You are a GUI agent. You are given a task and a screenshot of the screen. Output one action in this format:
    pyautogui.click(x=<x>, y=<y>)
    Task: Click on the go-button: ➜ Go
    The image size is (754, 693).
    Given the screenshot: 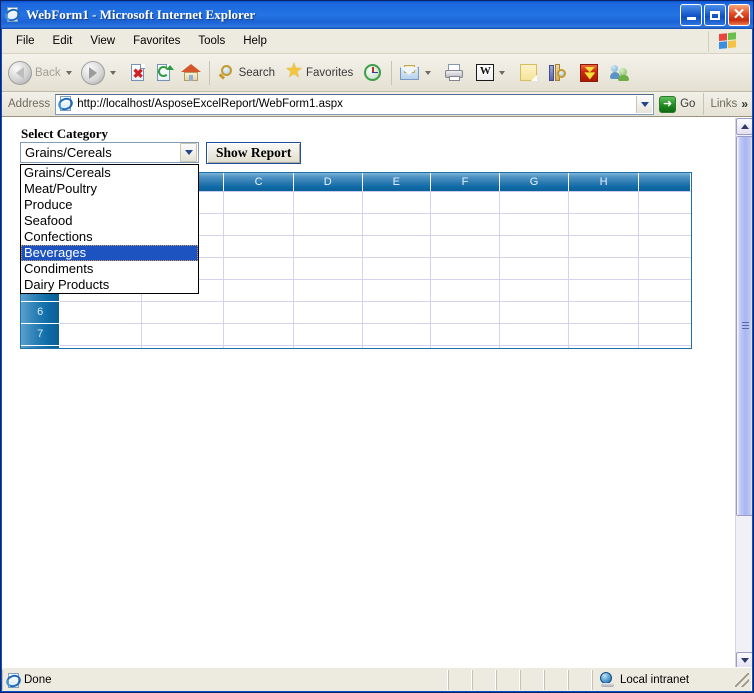 What is the action you would take?
    pyautogui.click(x=677, y=104)
    